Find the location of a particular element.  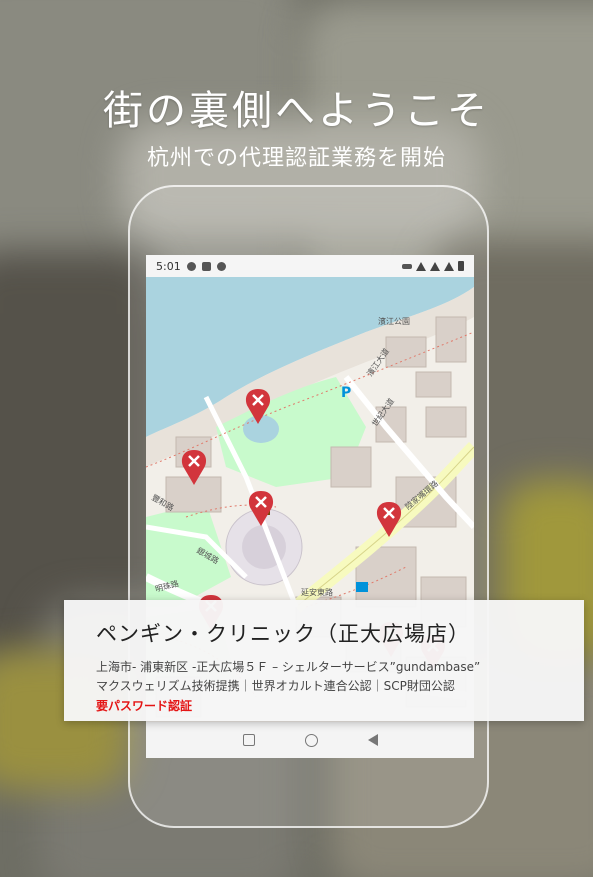

map-label: 延安東路 is located at coordinates (317, 592).